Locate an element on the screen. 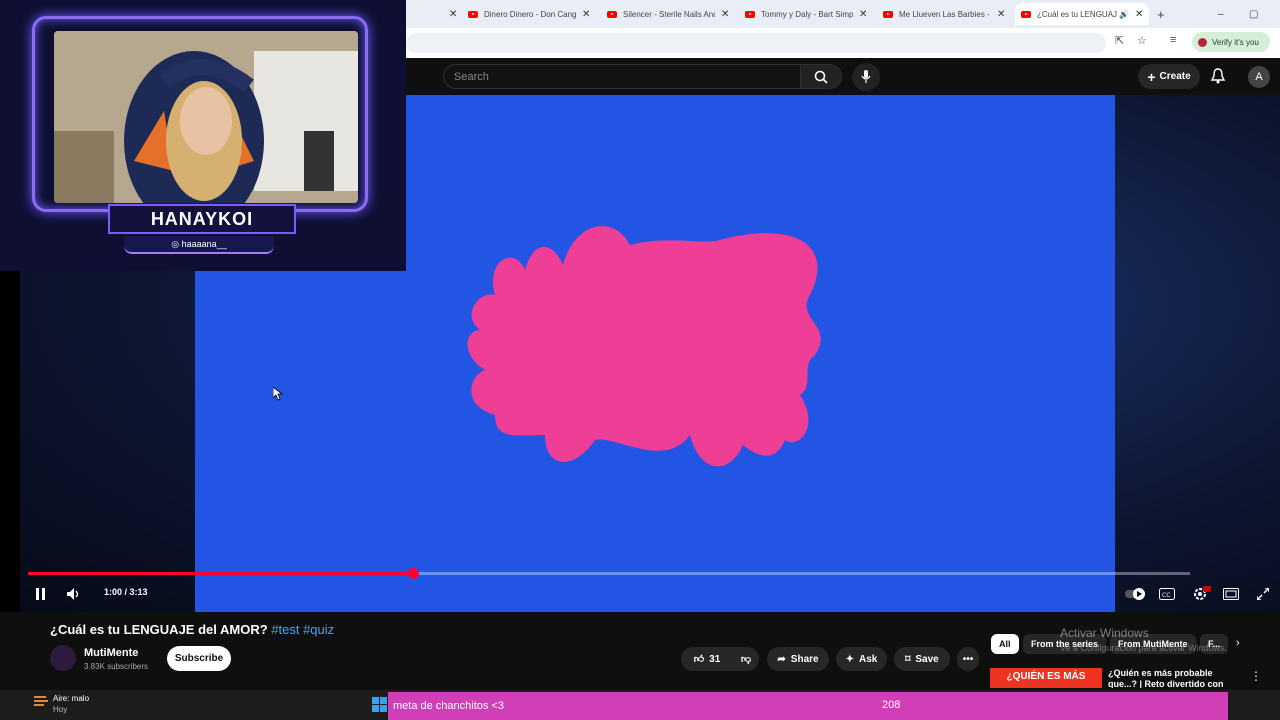 This screenshot has height=720, width=1280. theater-icon is located at coordinates (1231, 594).